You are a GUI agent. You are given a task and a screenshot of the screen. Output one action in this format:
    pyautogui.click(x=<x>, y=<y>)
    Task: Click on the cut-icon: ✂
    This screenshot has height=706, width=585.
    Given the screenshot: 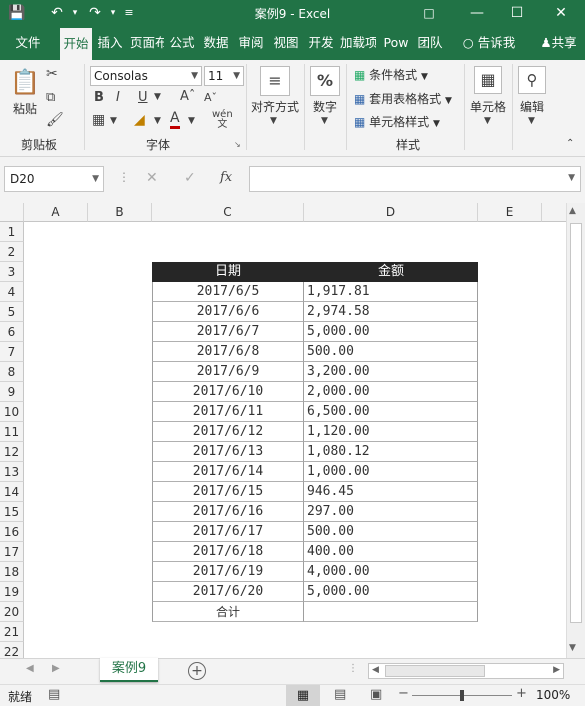 What is the action you would take?
    pyautogui.click(x=52, y=74)
    